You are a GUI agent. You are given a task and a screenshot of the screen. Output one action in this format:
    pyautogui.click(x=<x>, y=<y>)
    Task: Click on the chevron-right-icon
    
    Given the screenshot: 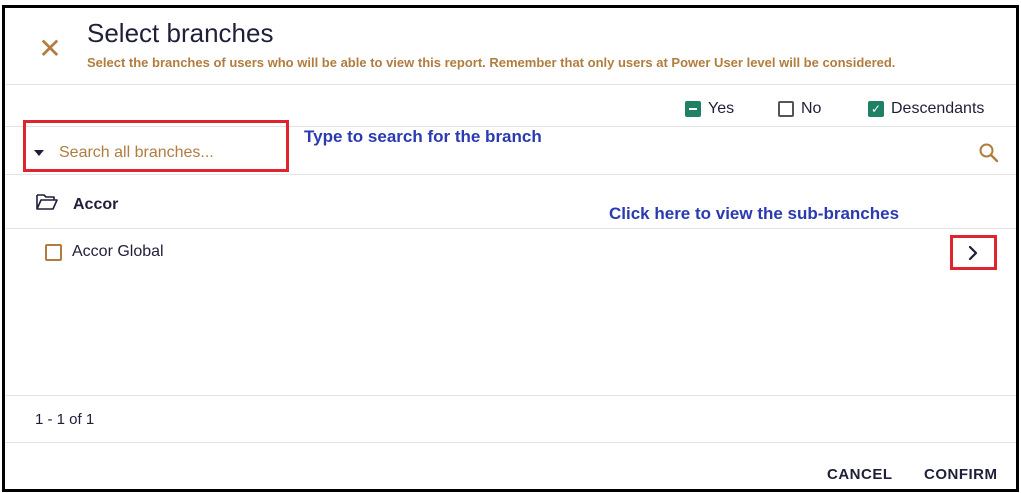 What is the action you would take?
    pyautogui.click(x=973, y=253)
    